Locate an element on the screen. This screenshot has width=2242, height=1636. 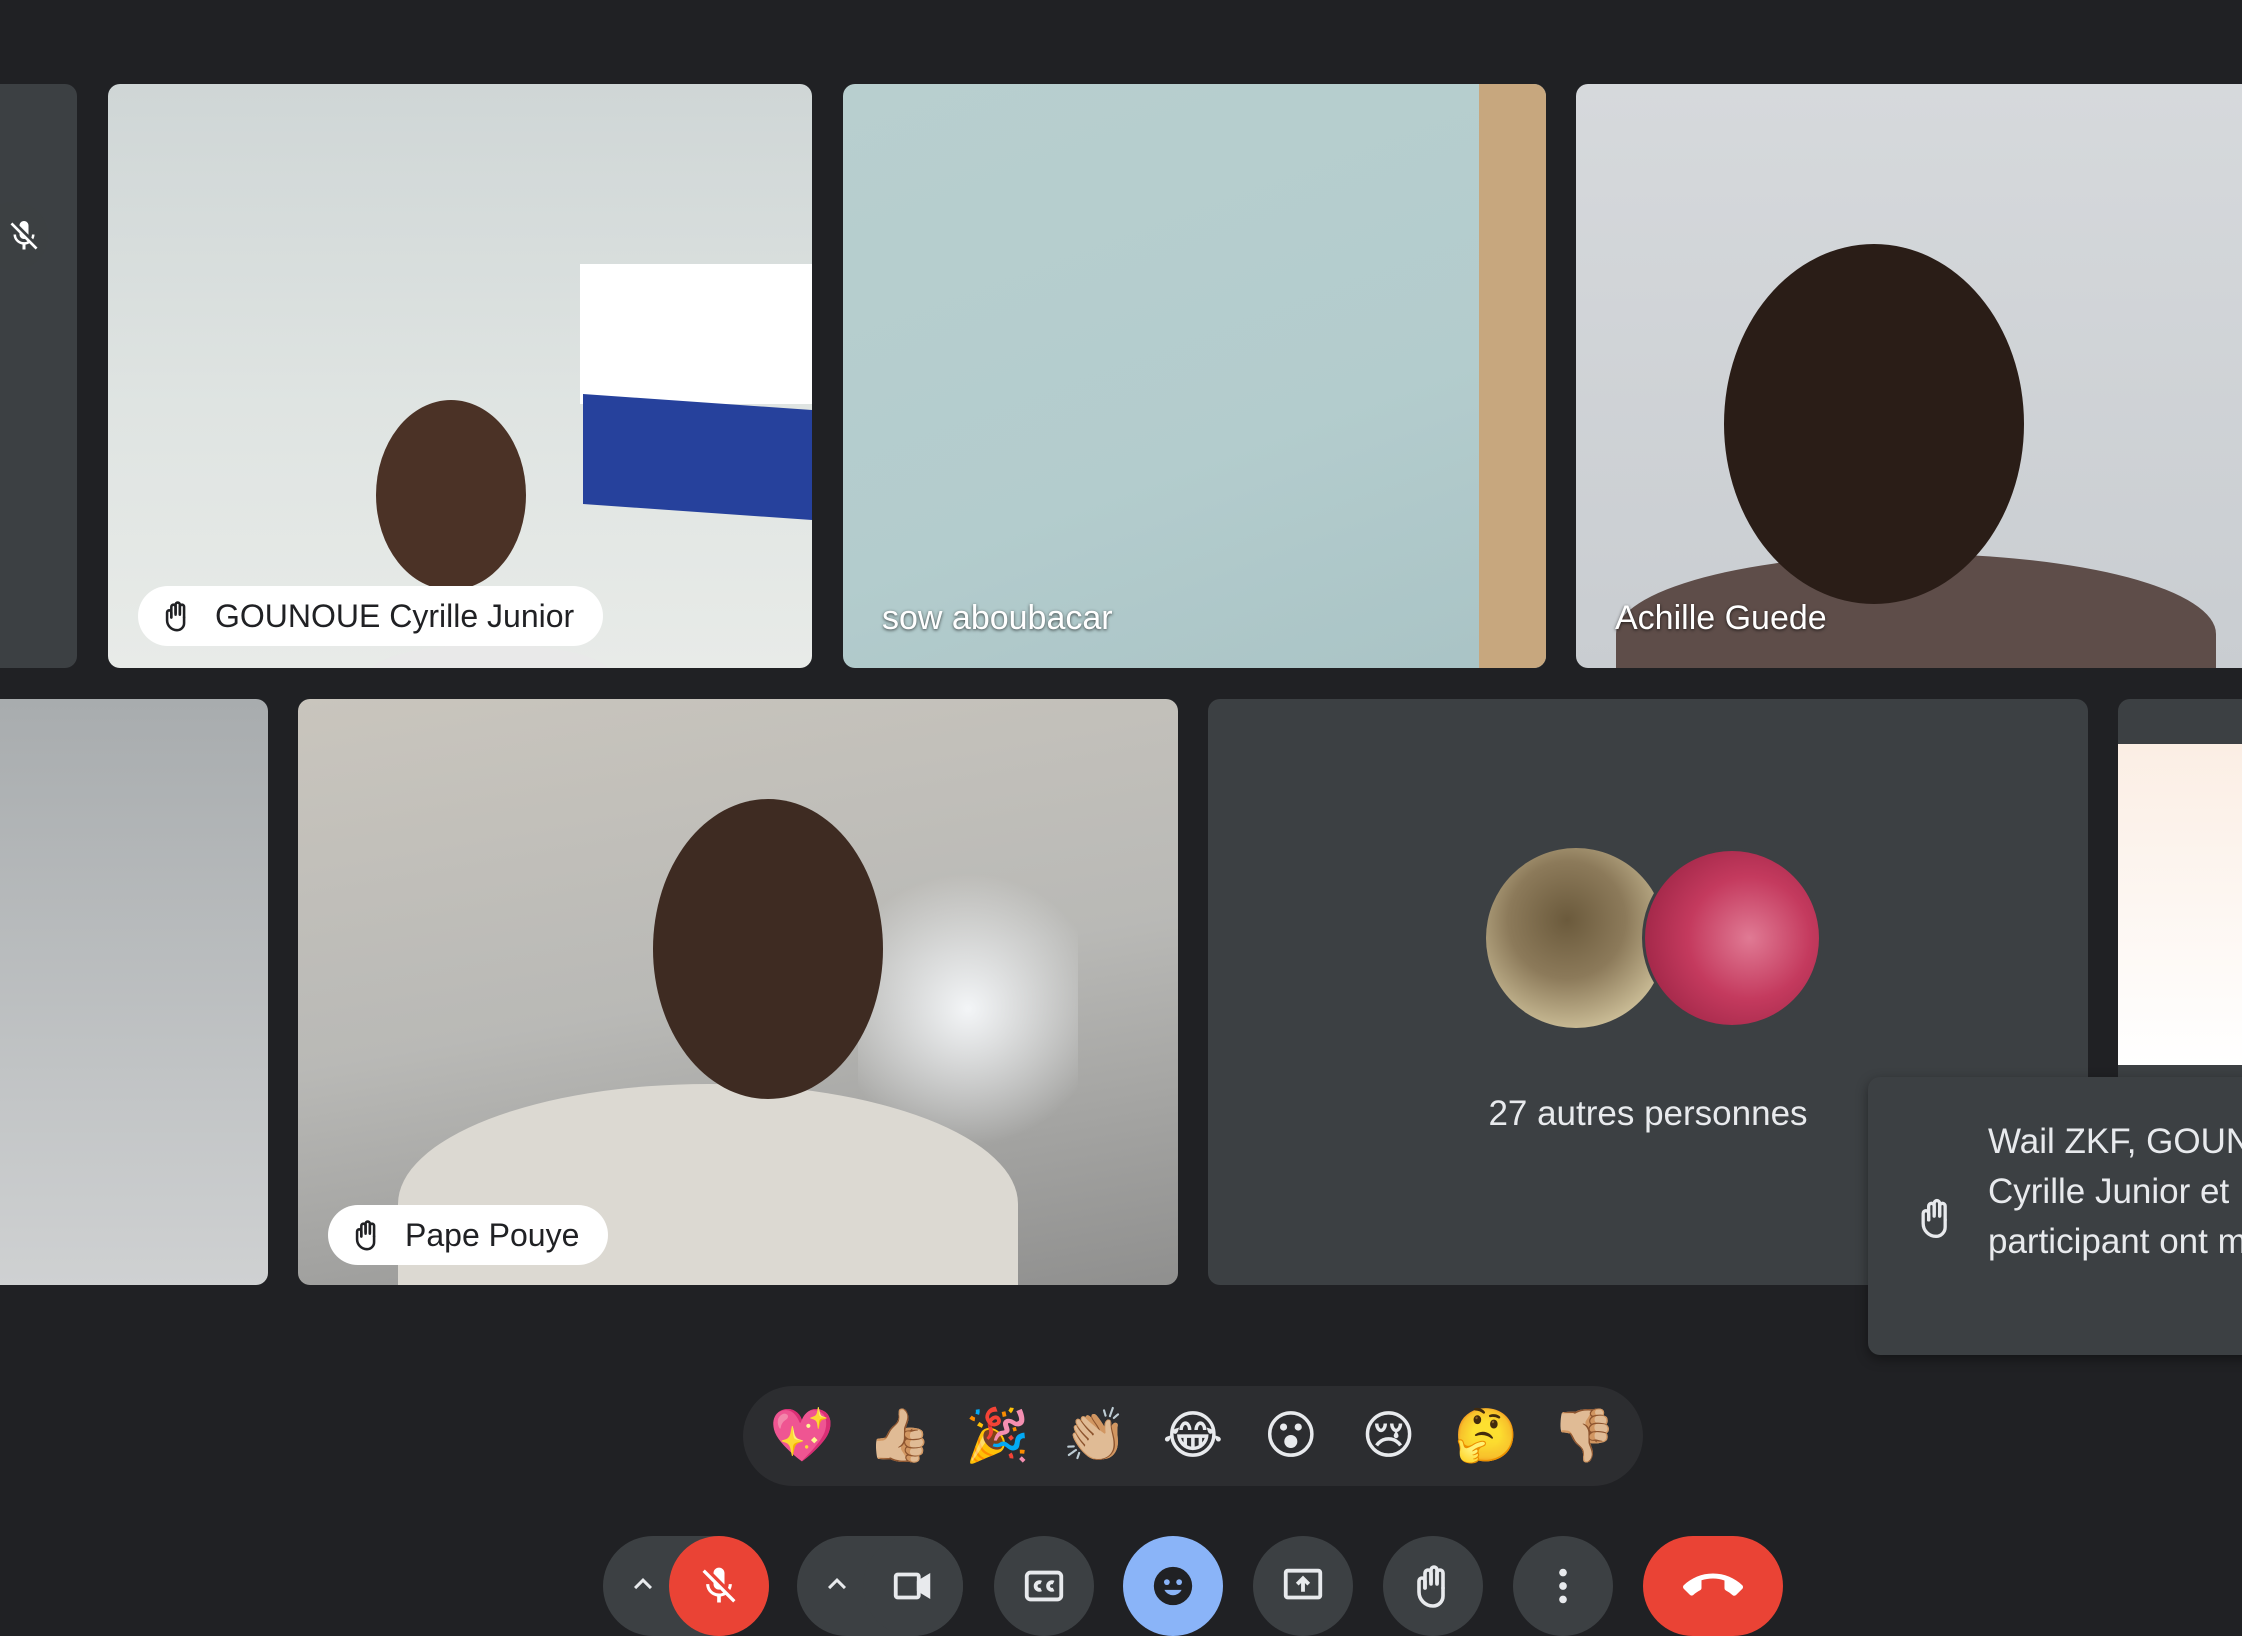
mic-control-group is located at coordinates (686, 1586).